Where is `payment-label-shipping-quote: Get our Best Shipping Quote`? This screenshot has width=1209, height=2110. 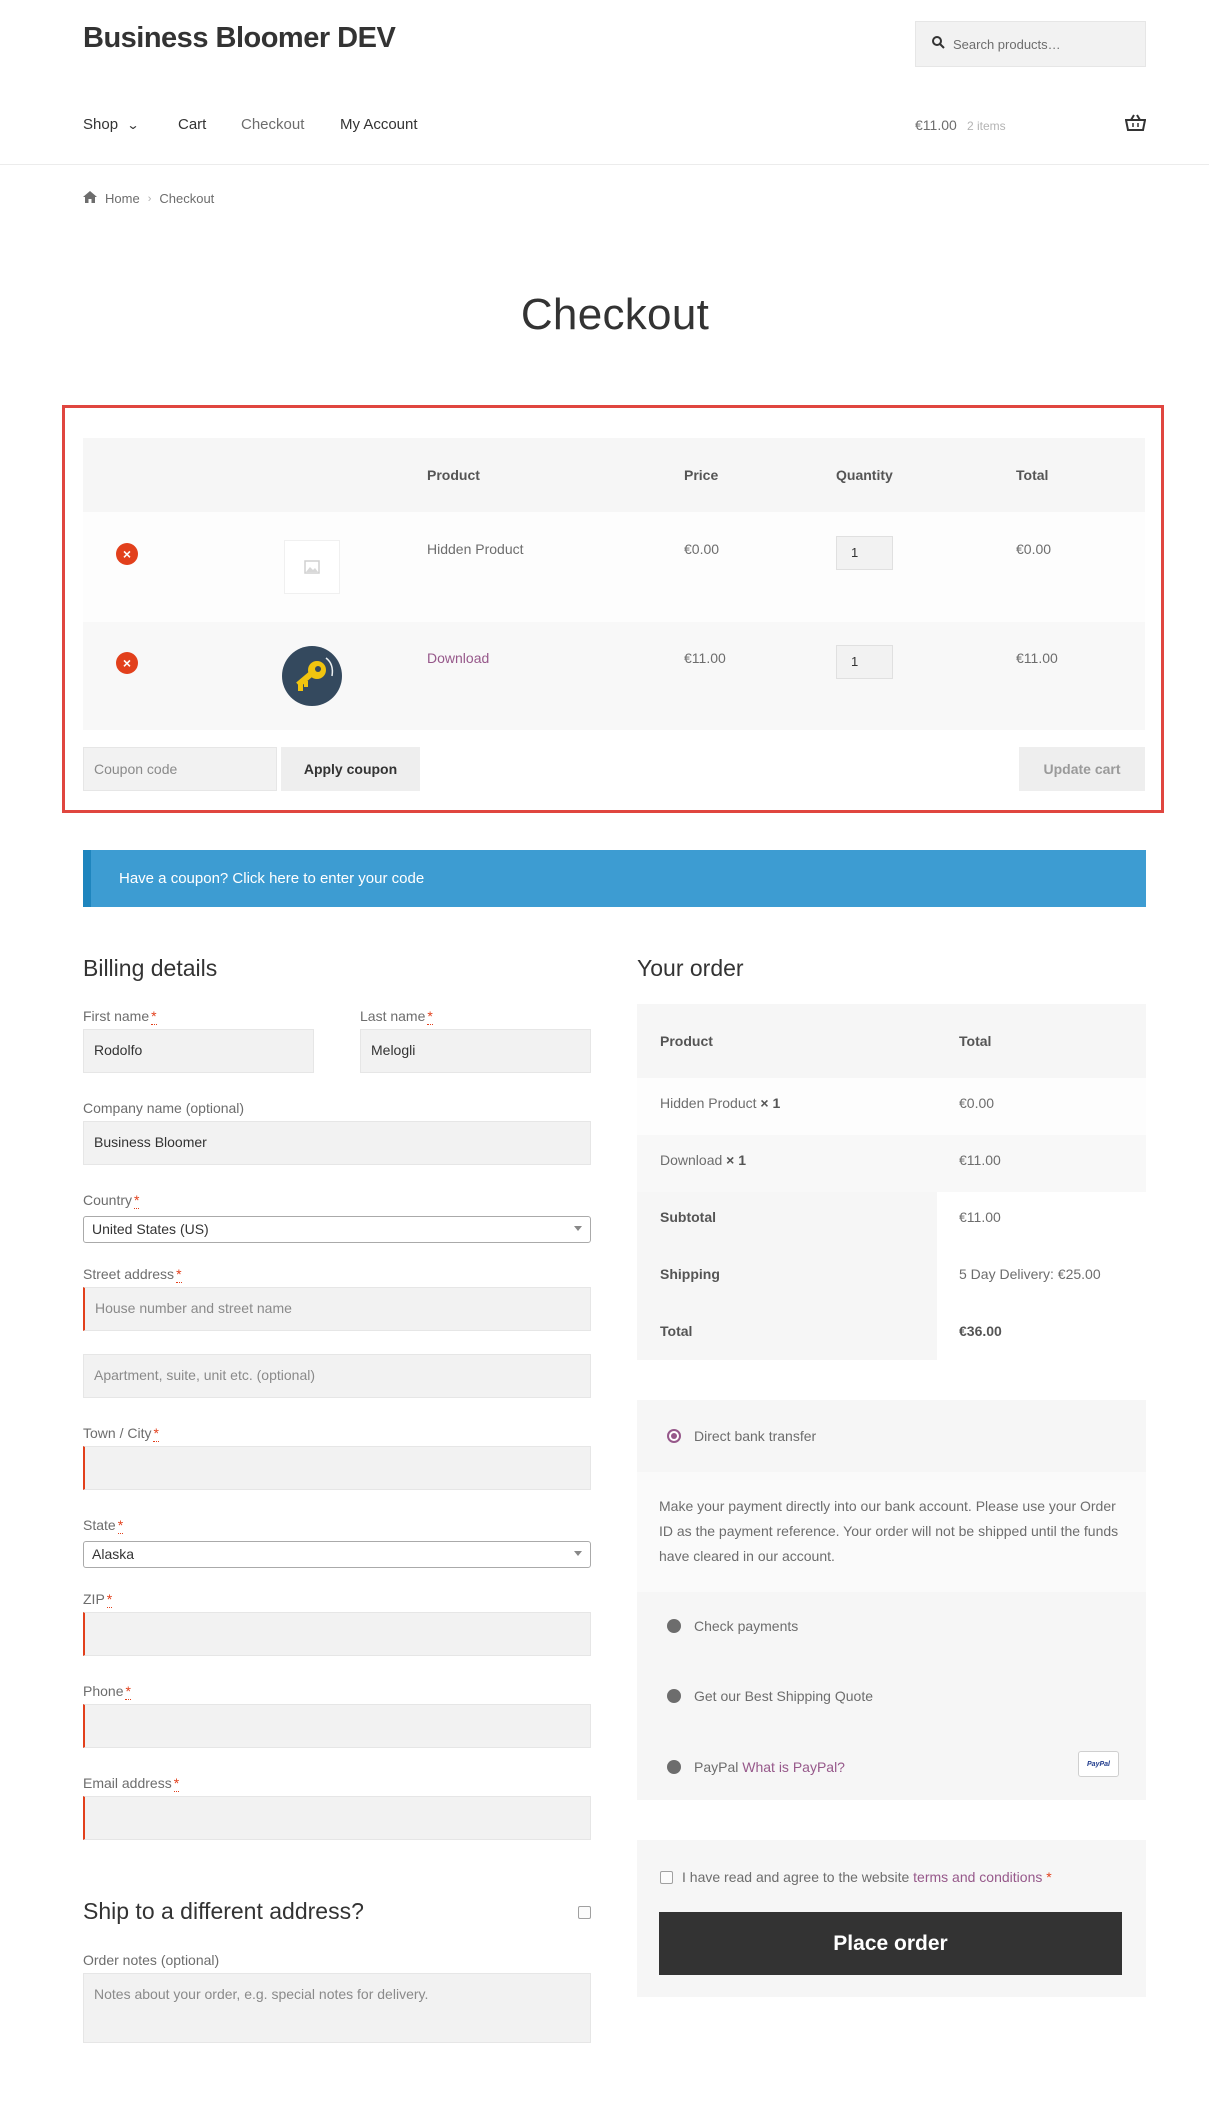 payment-label-shipping-quote: Get our Best Shipping Quote is located at coordinates (783, 1696).